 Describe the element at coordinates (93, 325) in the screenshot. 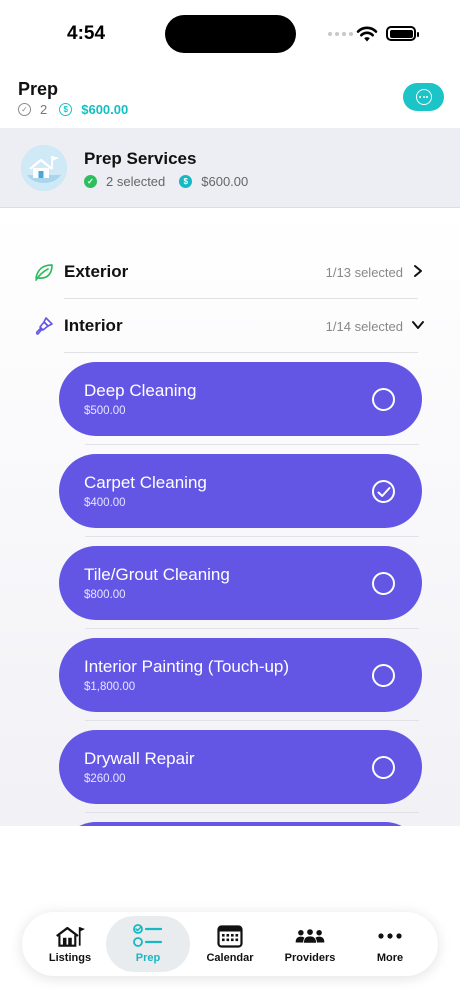

I see `category-label: Interior` at that location.